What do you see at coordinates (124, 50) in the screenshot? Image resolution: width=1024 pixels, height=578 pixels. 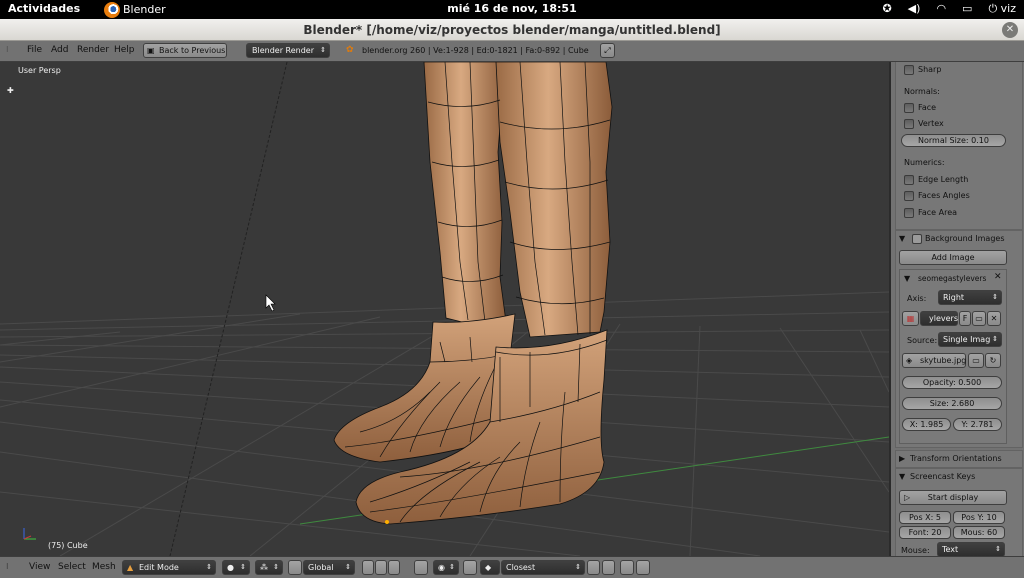 I see `menu-help: Help` at bounding box center [124, 50].